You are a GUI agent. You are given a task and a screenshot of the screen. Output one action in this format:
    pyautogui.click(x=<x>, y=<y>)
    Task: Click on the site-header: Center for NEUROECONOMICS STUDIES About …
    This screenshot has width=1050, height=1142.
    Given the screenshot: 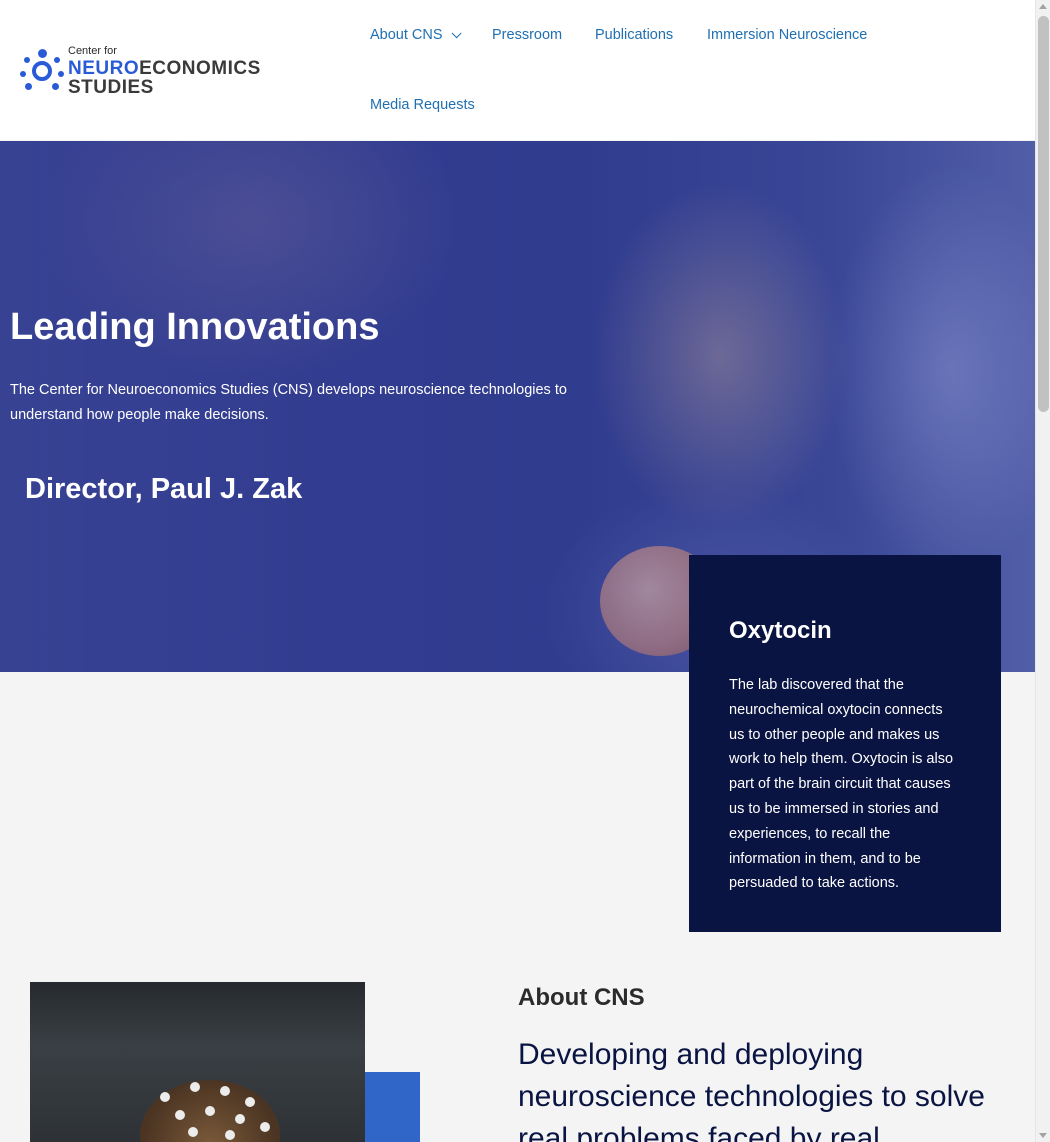 What is the action you would take?
    pyautogui.click(x=517, y=70)
    